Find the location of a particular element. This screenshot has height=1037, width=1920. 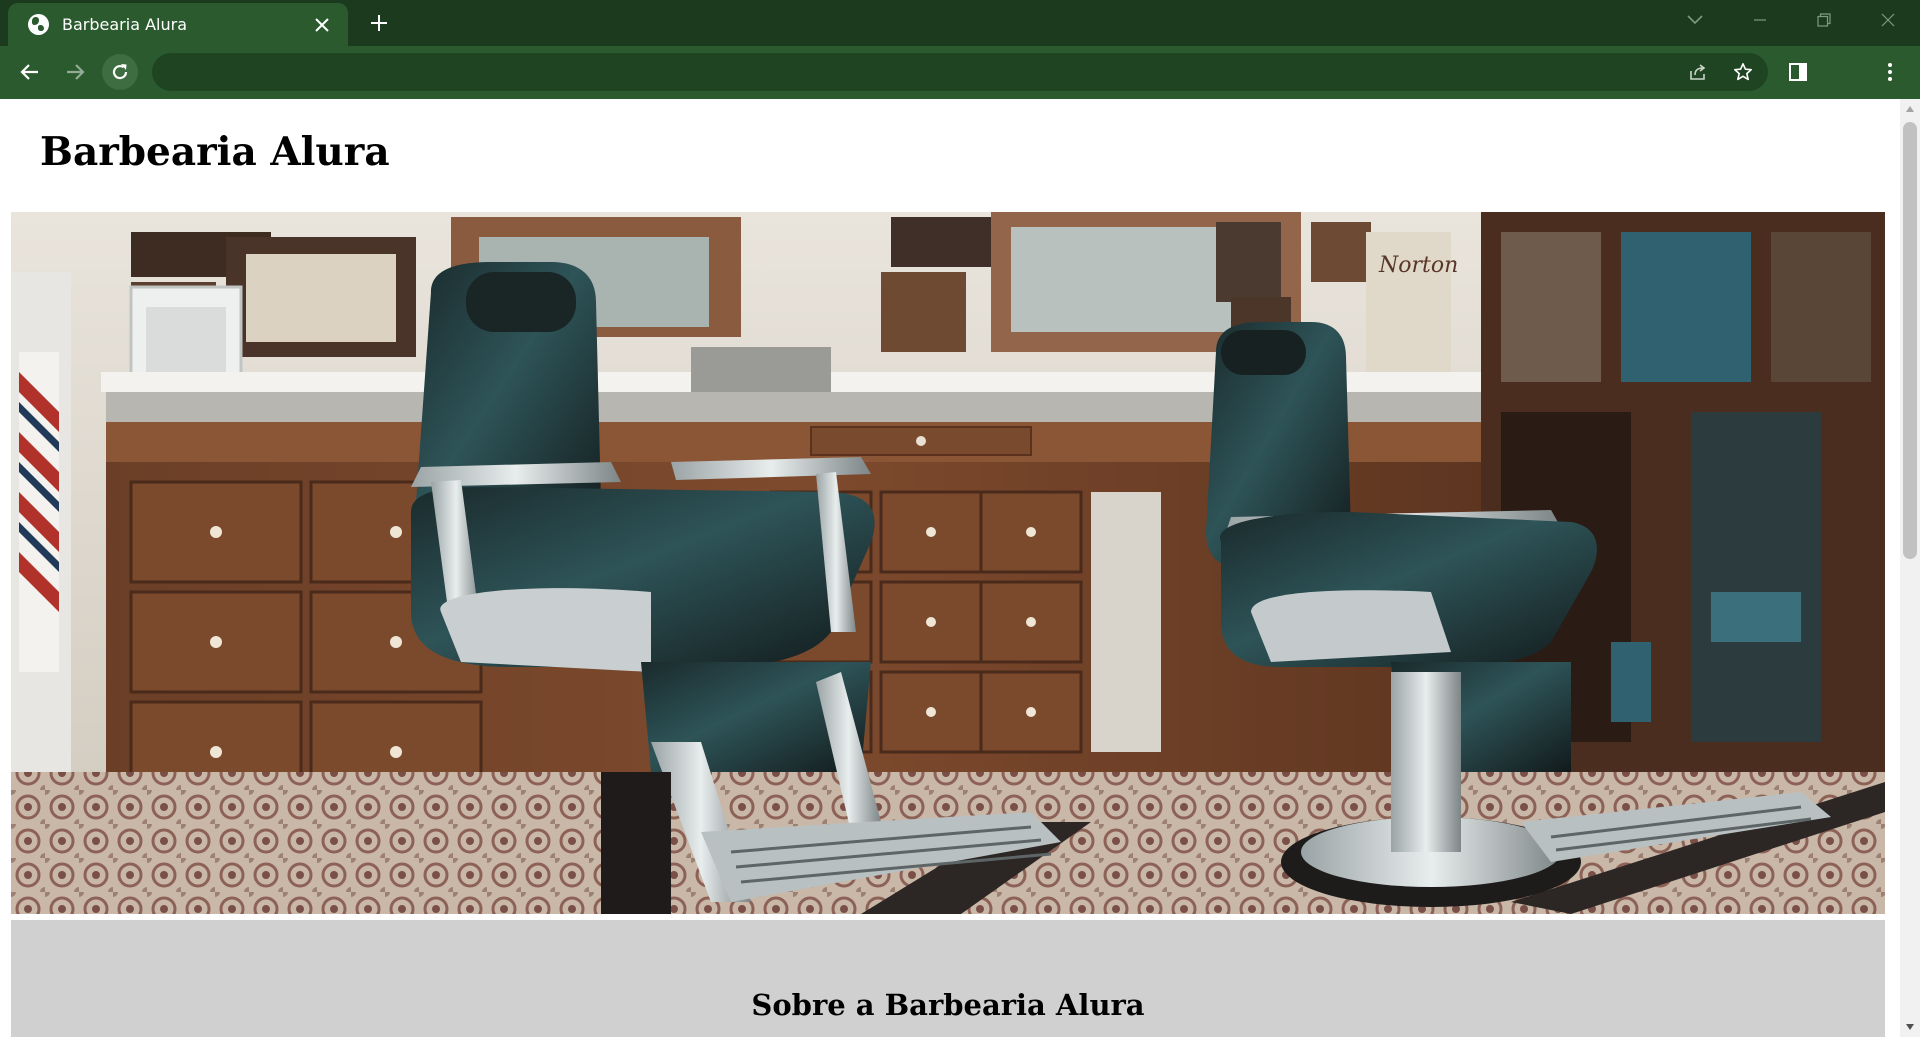

bookmark-button is located at coordinates (1743, 72).